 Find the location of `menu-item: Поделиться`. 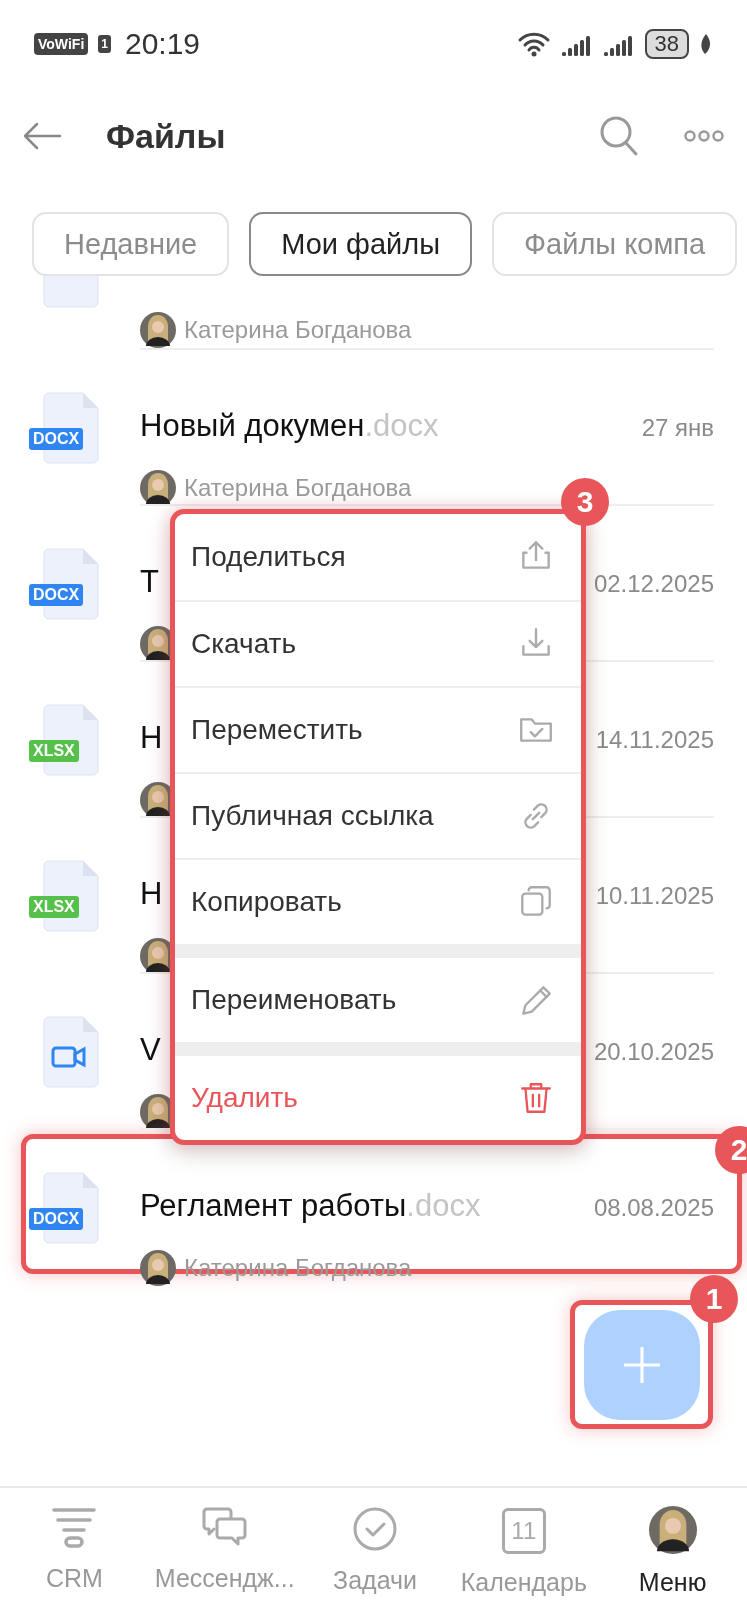

menu-item: Поделиться is located at coordinates (268, 557).